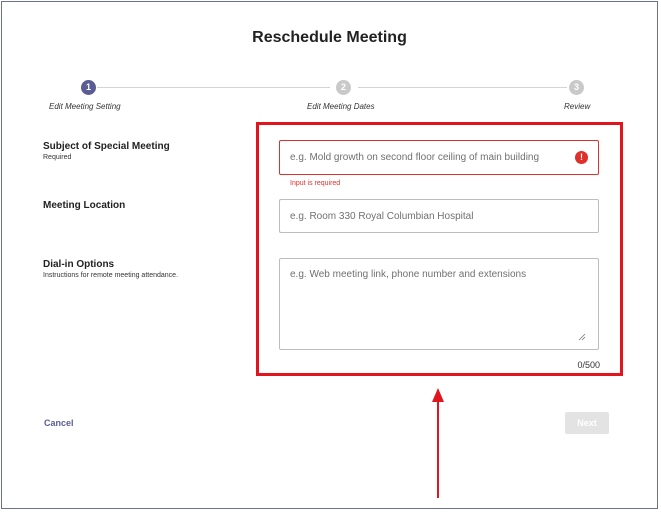 The width and height of the screenshot is (661, 512). What do you see at coordinates (438, 449) in the screenshot?
I see `annotation-arrow` at bounding box center [438, 449].